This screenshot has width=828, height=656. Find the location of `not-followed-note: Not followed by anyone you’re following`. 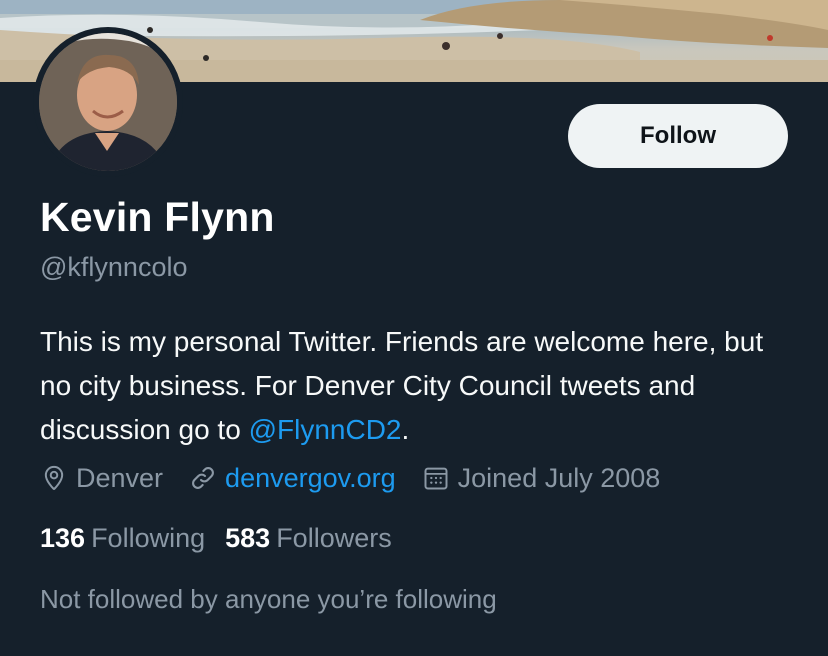

not-followed-note: Not followed by anyone you’re following is located at coordinates (268, 599).